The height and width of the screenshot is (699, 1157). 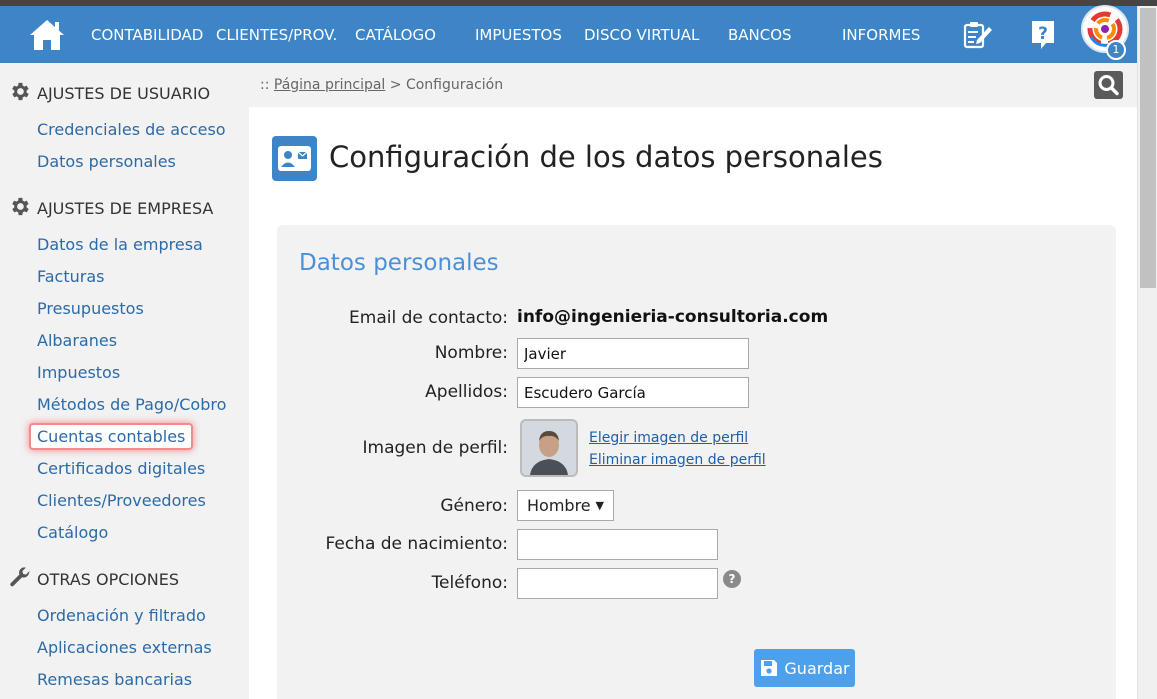 I want to click on sidebar-item-credenciales: Credenciales de acceso, so click(x=131, y=129).